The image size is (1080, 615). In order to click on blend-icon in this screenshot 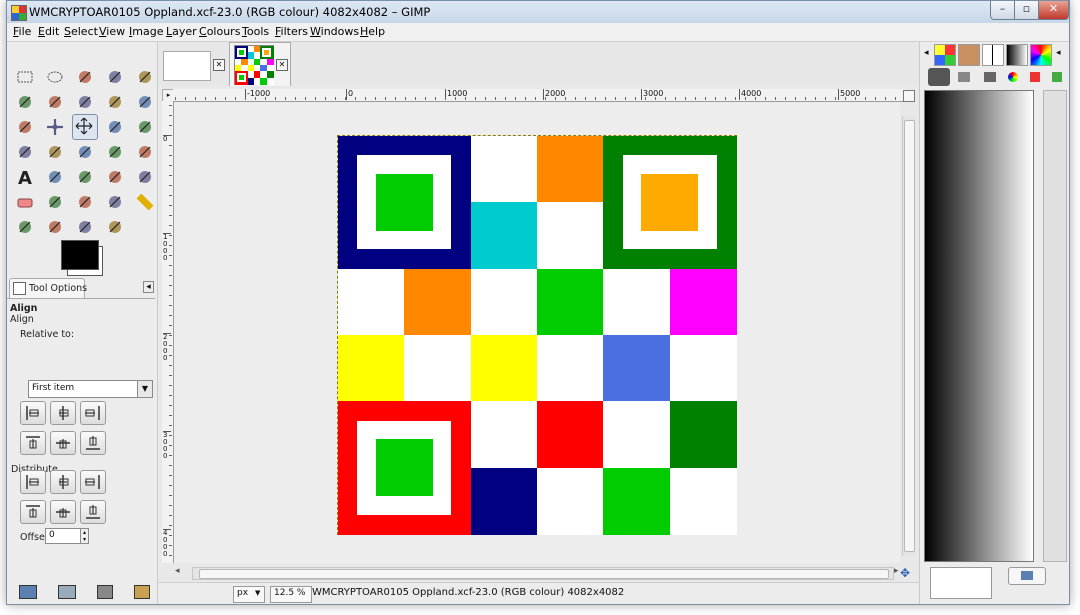, I will do `click(85, 177)`.